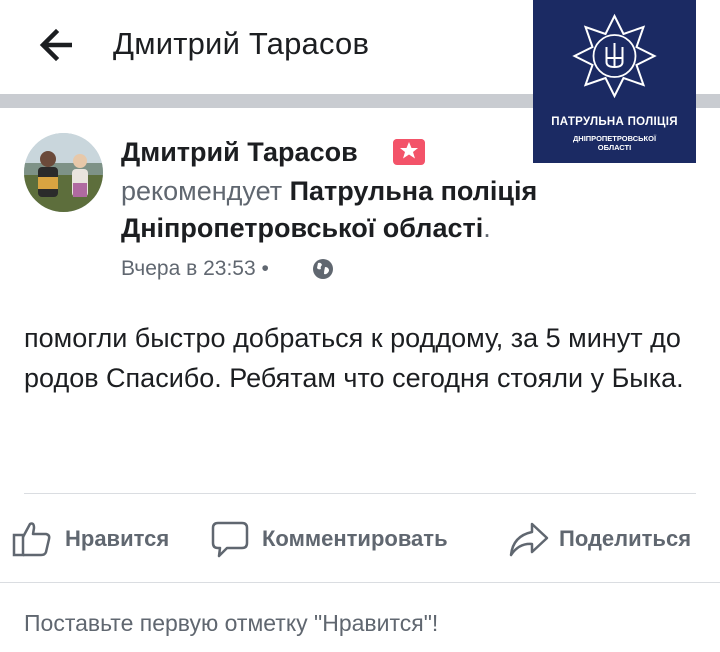  Describe the element at coordinates (239, 152) in the screenshot. I see `author-name: Дмитрий Тарасов` at that location.